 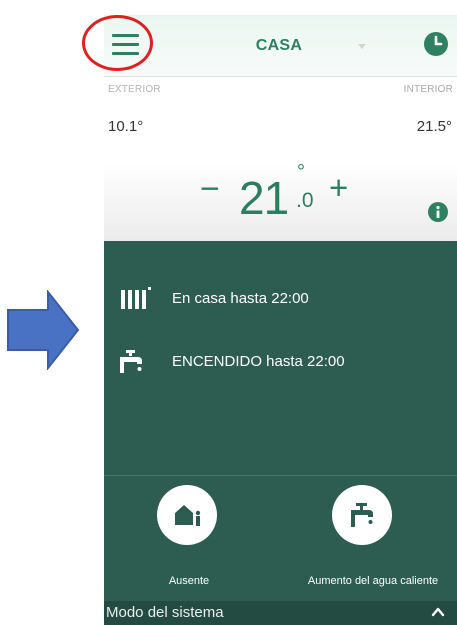 I want to click on away-button: Ausente, so click(x=189, y=540).